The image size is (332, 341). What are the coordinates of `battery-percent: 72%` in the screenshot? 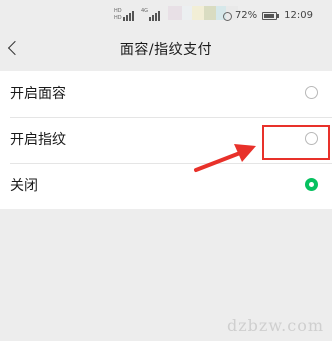 It's located at (246, 15).